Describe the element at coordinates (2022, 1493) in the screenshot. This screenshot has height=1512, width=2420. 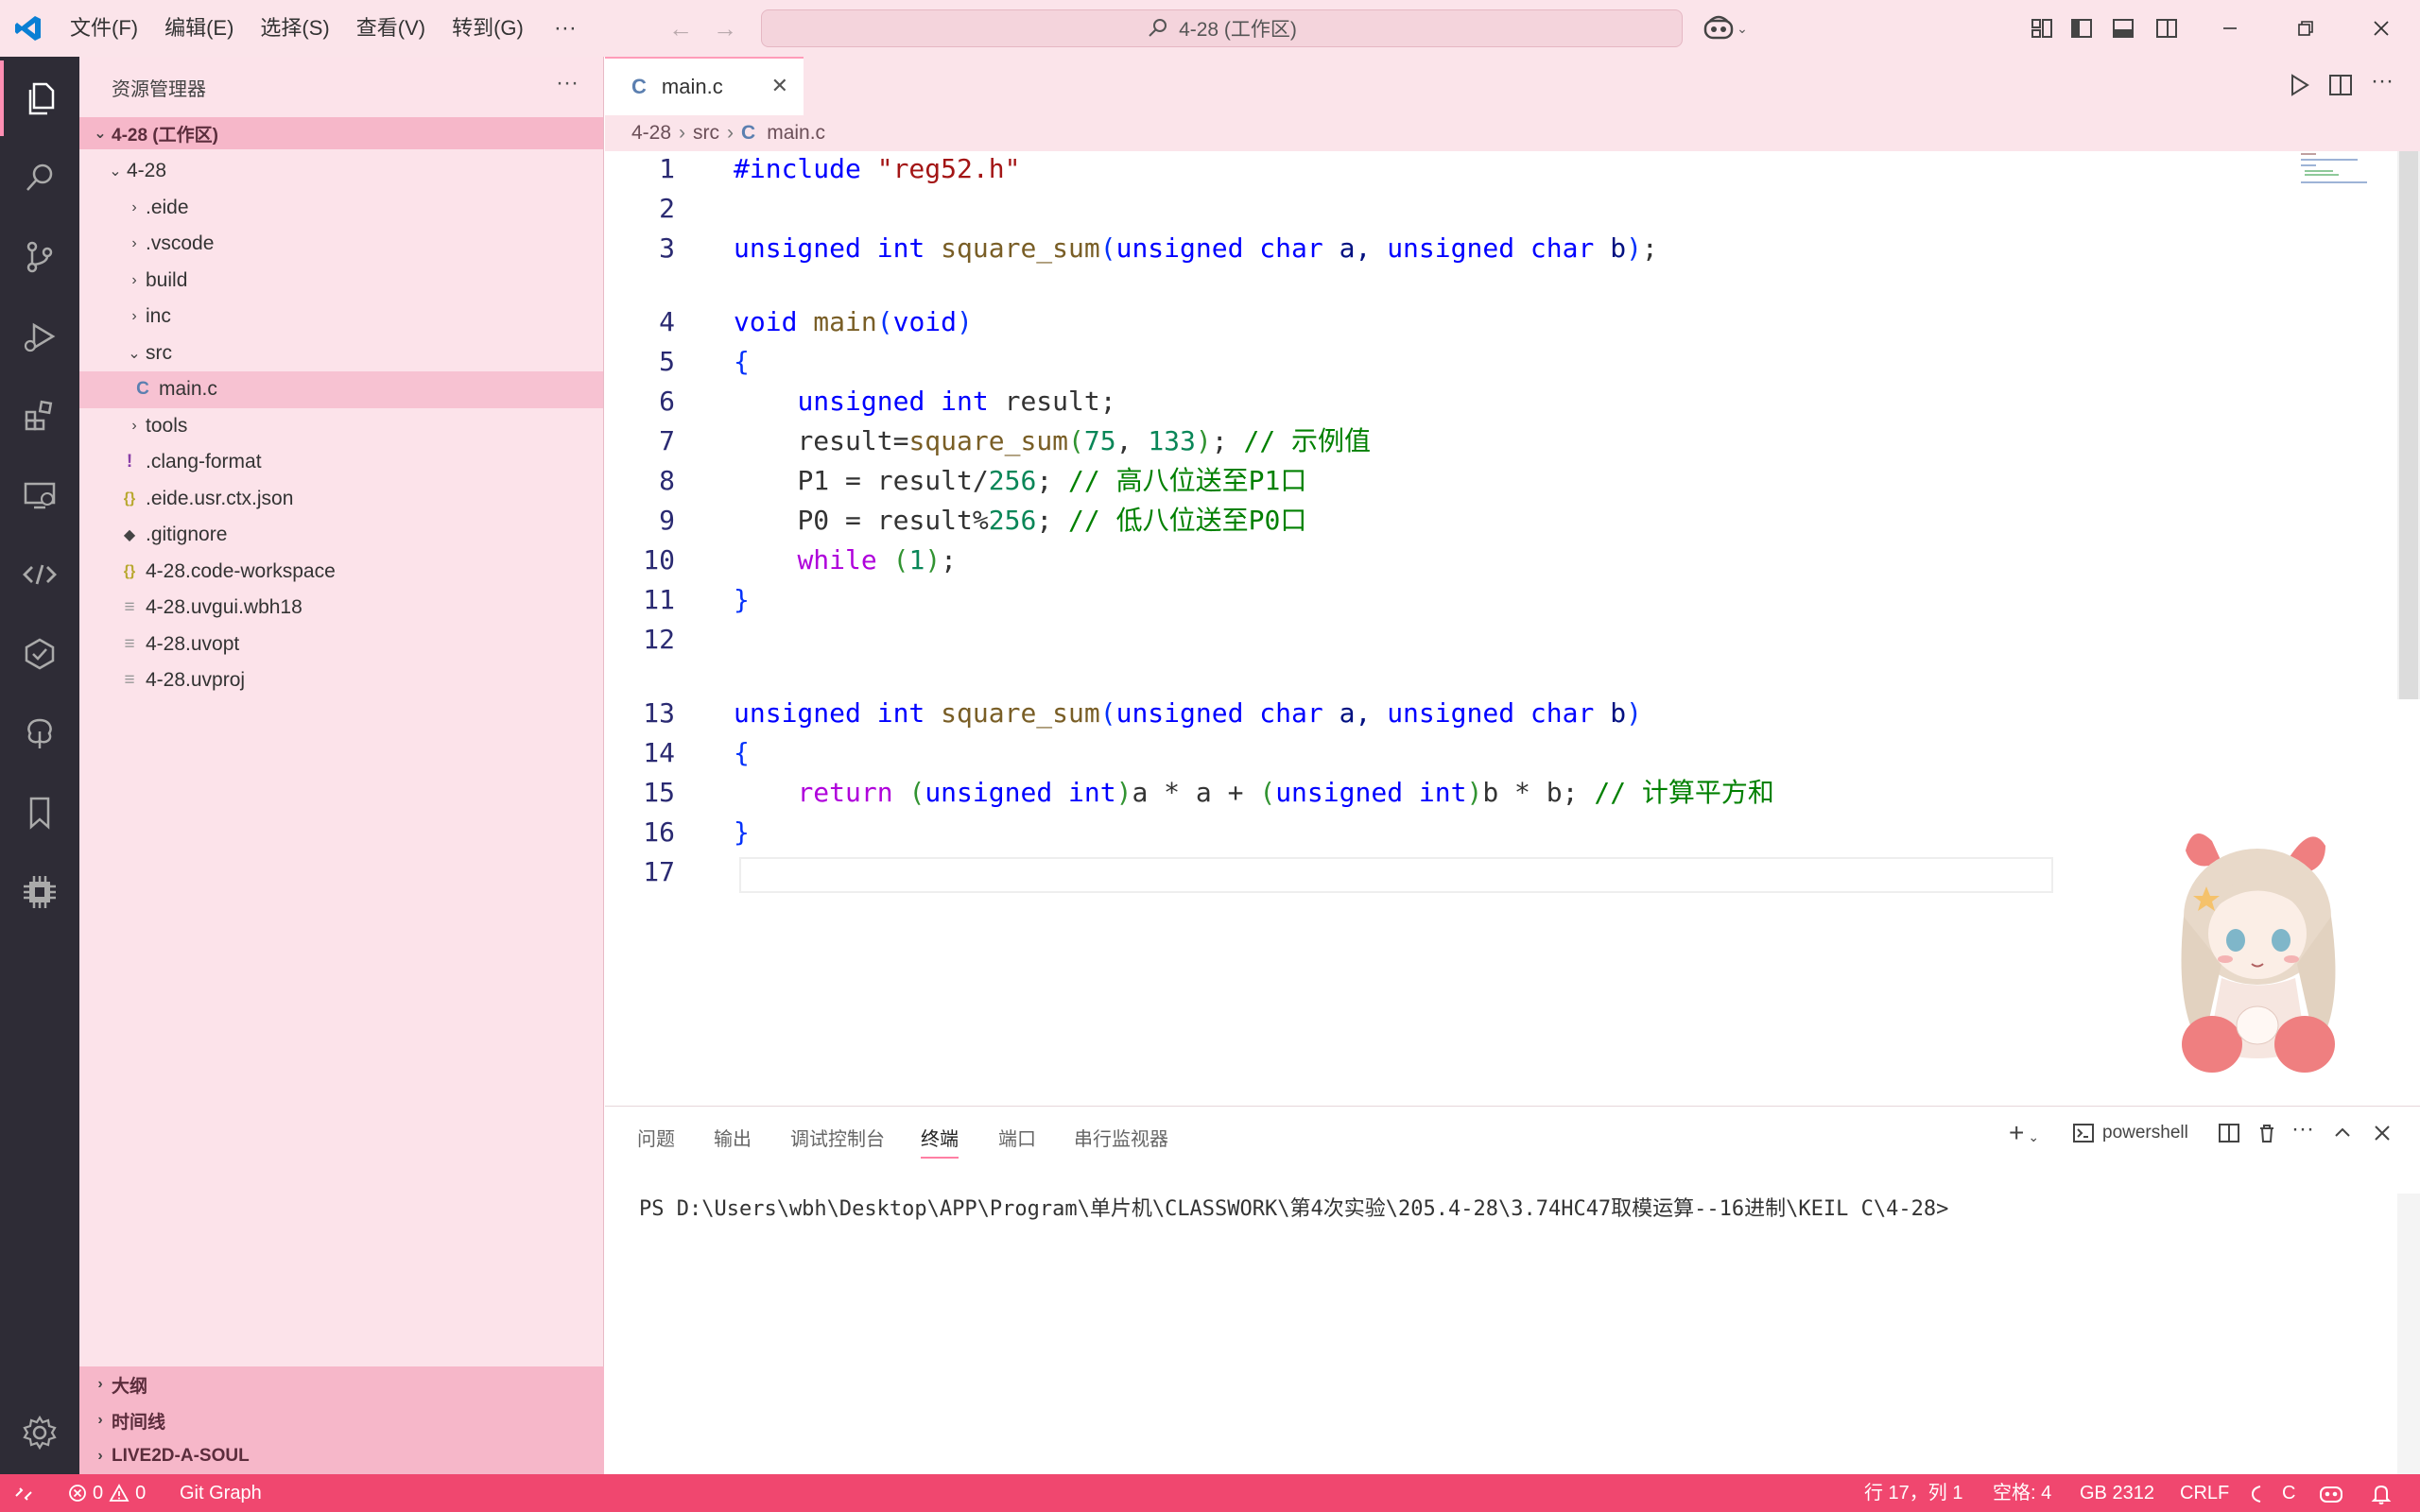
I see `indentation: 空格: 4` at that location.